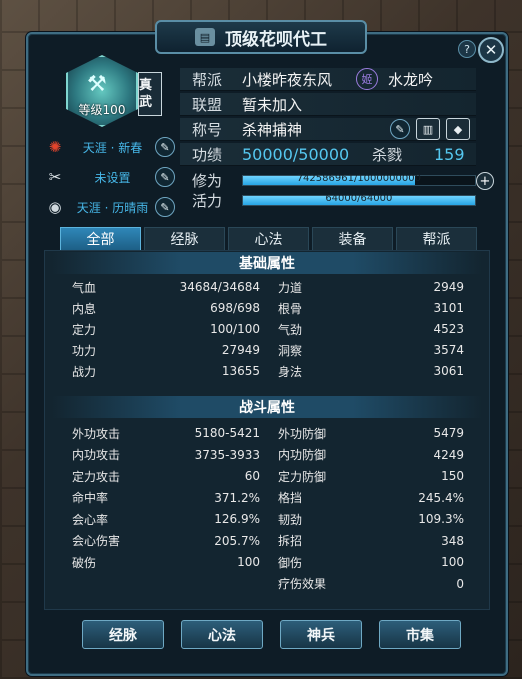 This screenshot has height=679, width=522. Describe the element at coordinates (84, 308) in the screenshot. I see `stat-label: 内息` at that location.